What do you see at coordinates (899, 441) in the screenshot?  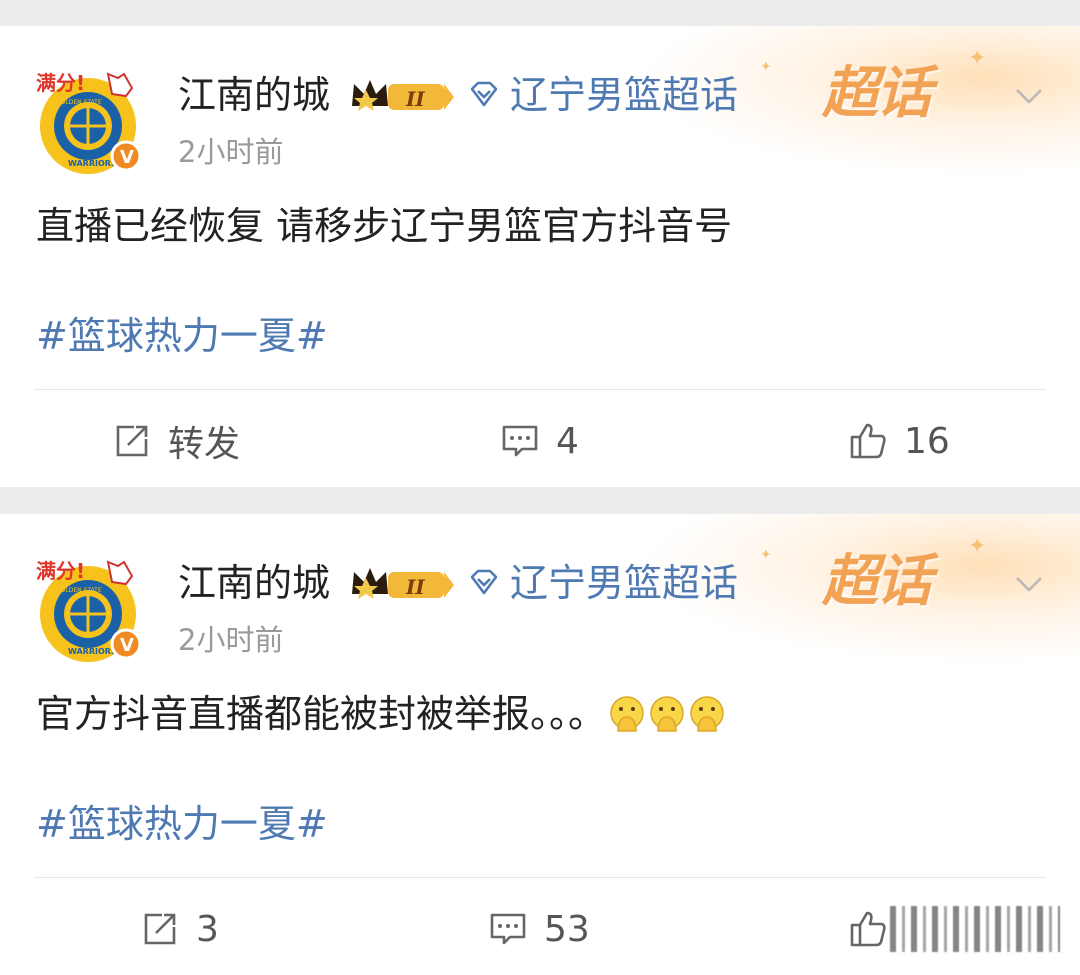 I see `like-button: 16` at bounding box center [899, 441].